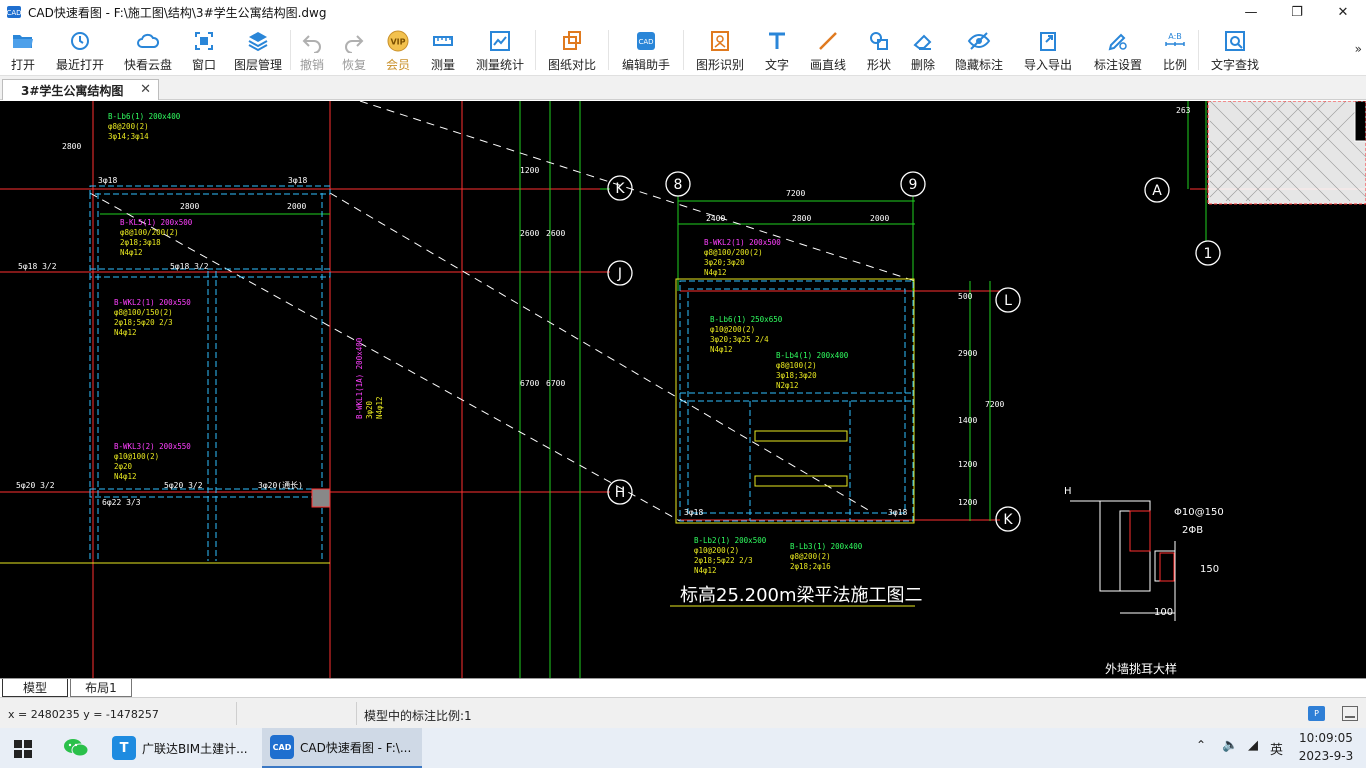  Describe the element at coordinates (398, 50) in the screenshot. I see `vip-button: VIP 会员` at that location.